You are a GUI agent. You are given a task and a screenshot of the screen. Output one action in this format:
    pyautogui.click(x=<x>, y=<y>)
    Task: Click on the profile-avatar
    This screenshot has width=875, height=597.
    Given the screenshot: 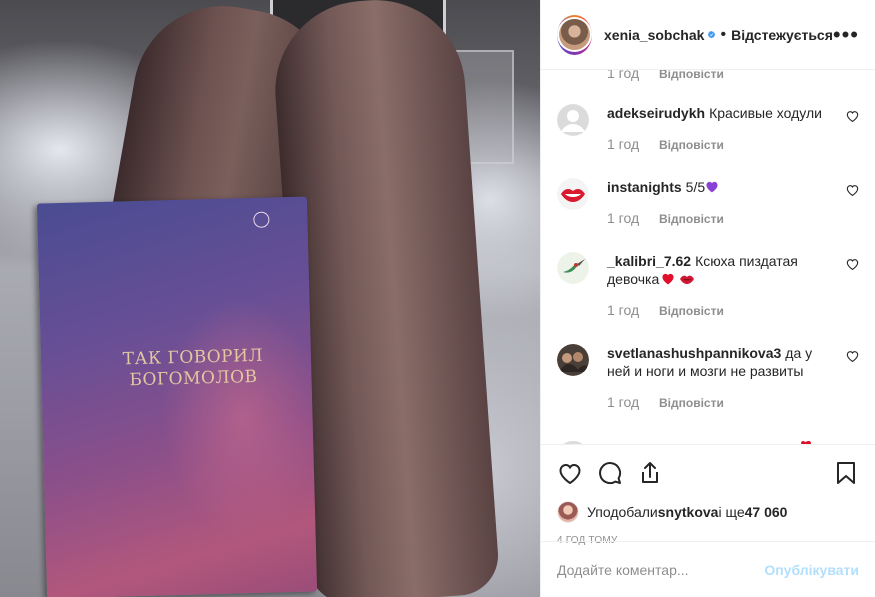 What is the action you would take?
    pyautogui.click(x=574, y=34)
    